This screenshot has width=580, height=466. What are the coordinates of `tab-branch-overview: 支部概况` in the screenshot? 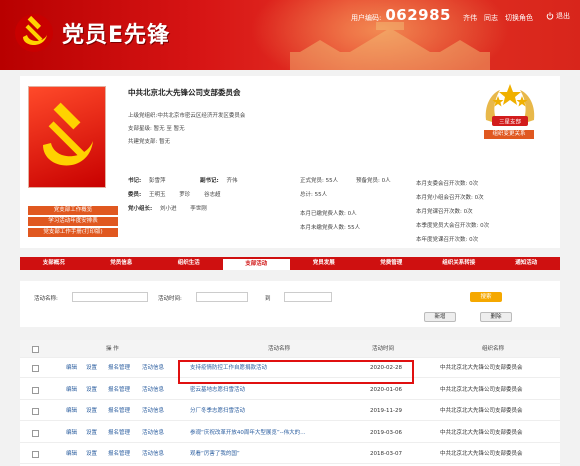 It's located at (54, 263).